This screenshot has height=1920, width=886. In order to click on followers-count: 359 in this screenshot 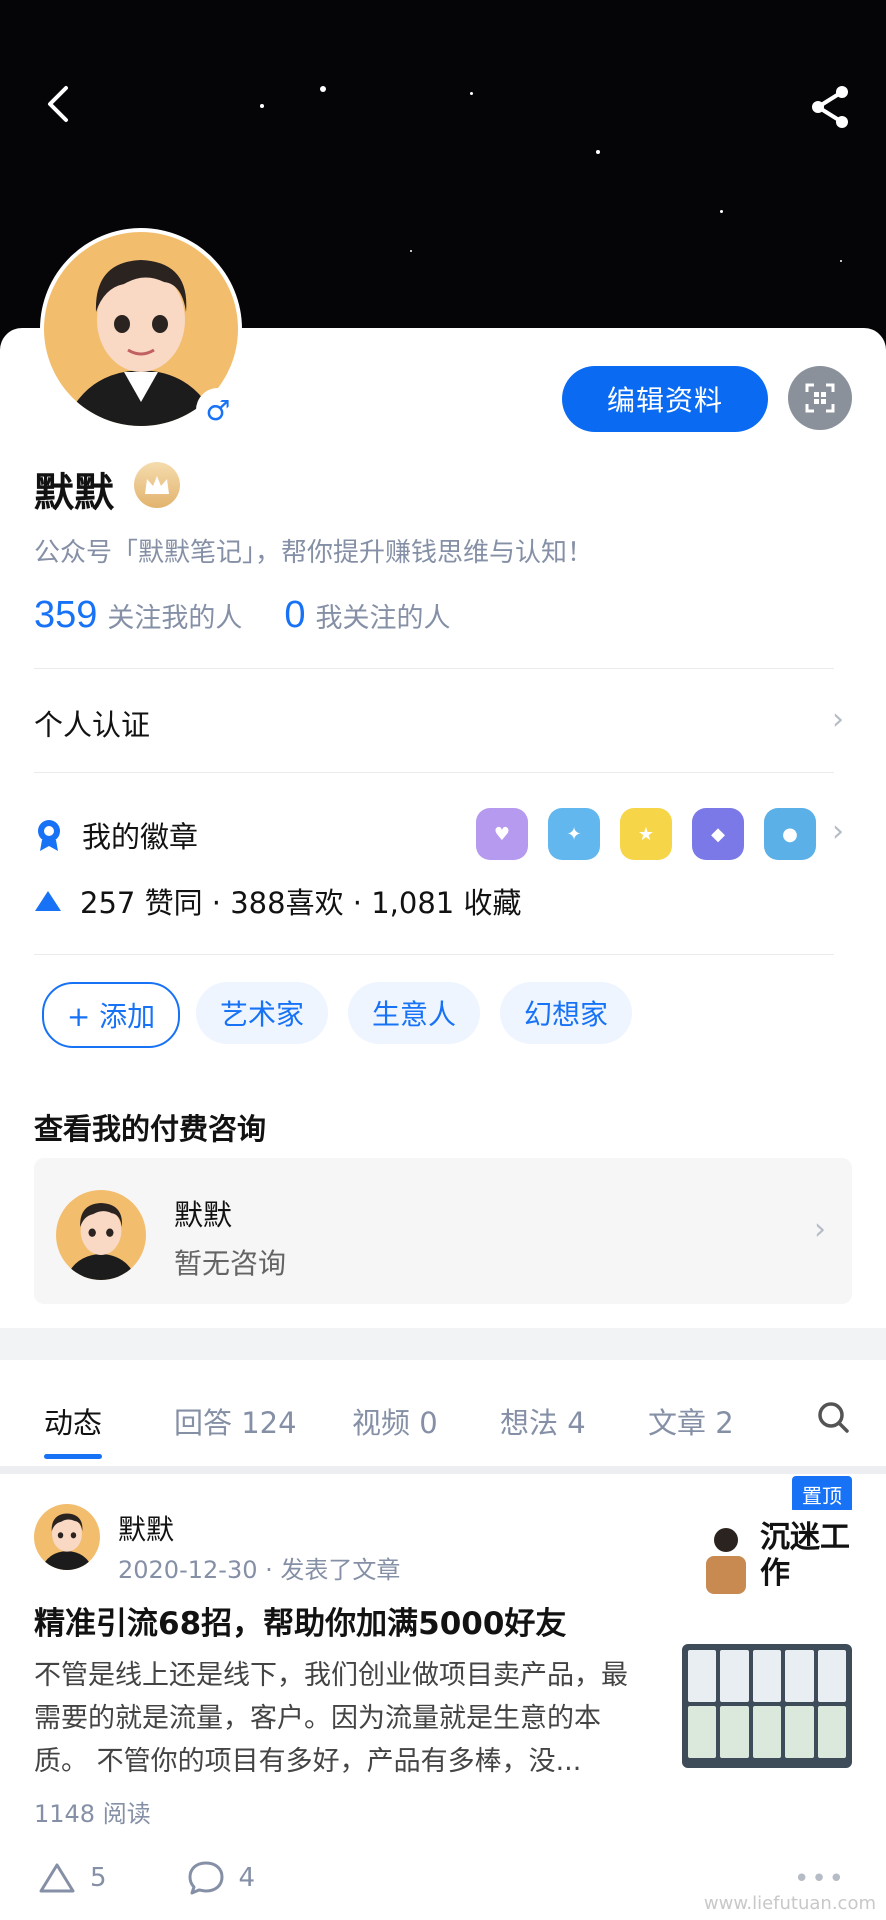, I will do `click(65, 615)`.